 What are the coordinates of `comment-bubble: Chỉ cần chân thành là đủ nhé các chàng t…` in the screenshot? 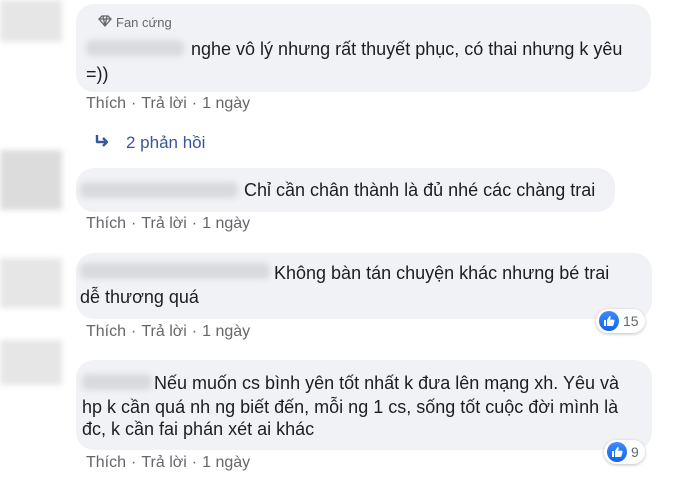 It's located at (345, 190).